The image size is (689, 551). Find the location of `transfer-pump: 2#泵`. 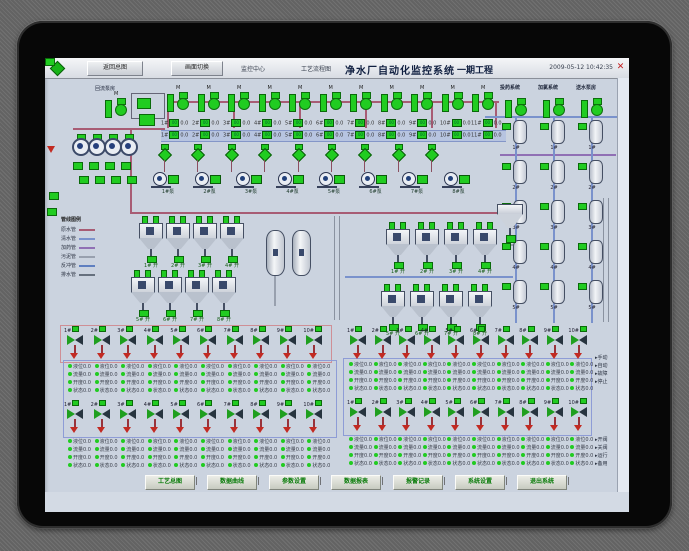

transfer-pump: 2#泵 is located at coordinates (210, 183).